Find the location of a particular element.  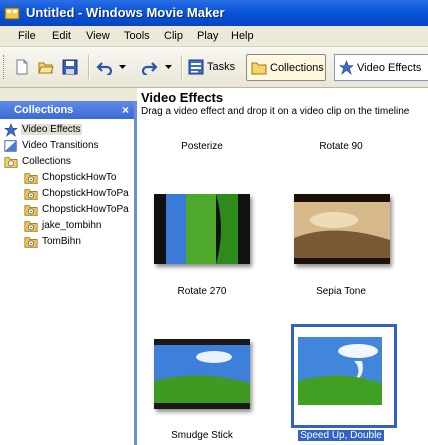

tree-item-label: Video Transitions is located at coordinates (60, 145).